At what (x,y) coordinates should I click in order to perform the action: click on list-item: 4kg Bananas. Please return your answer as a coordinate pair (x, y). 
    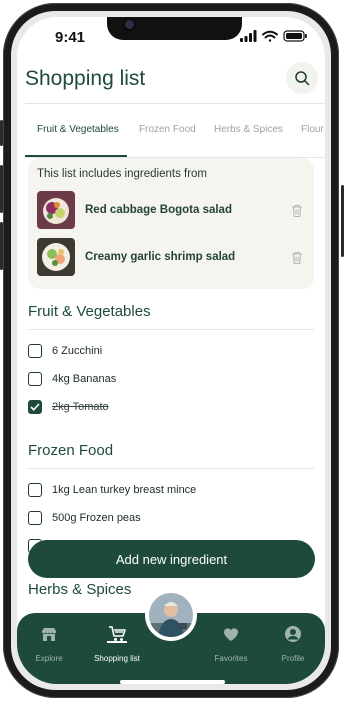
    Looking at the image, I should click on (72, 379).